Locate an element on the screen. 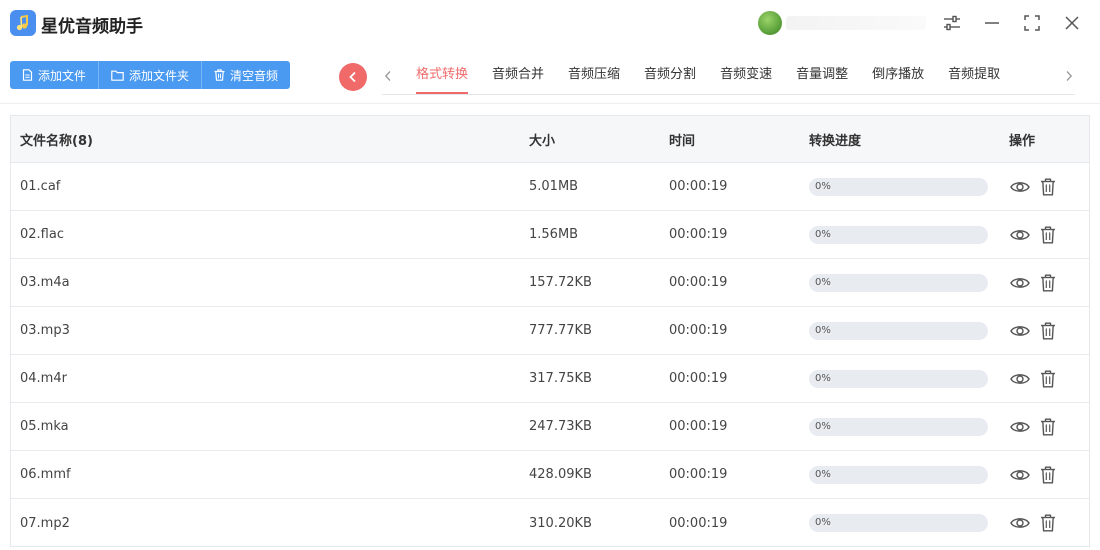 Image resolution: width=1100 pixels, height=550 pixels. file-size: 247.73KB is located at coordinates (560, 426).